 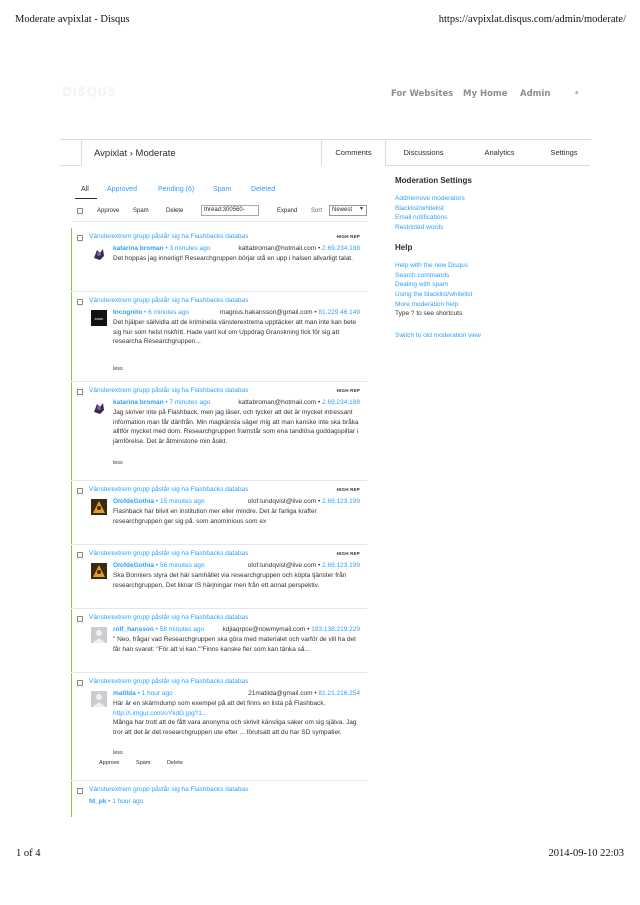 I want to click on blacklist-whitelist-link: Blacklist/whitelist, so click(x=485, y=209).